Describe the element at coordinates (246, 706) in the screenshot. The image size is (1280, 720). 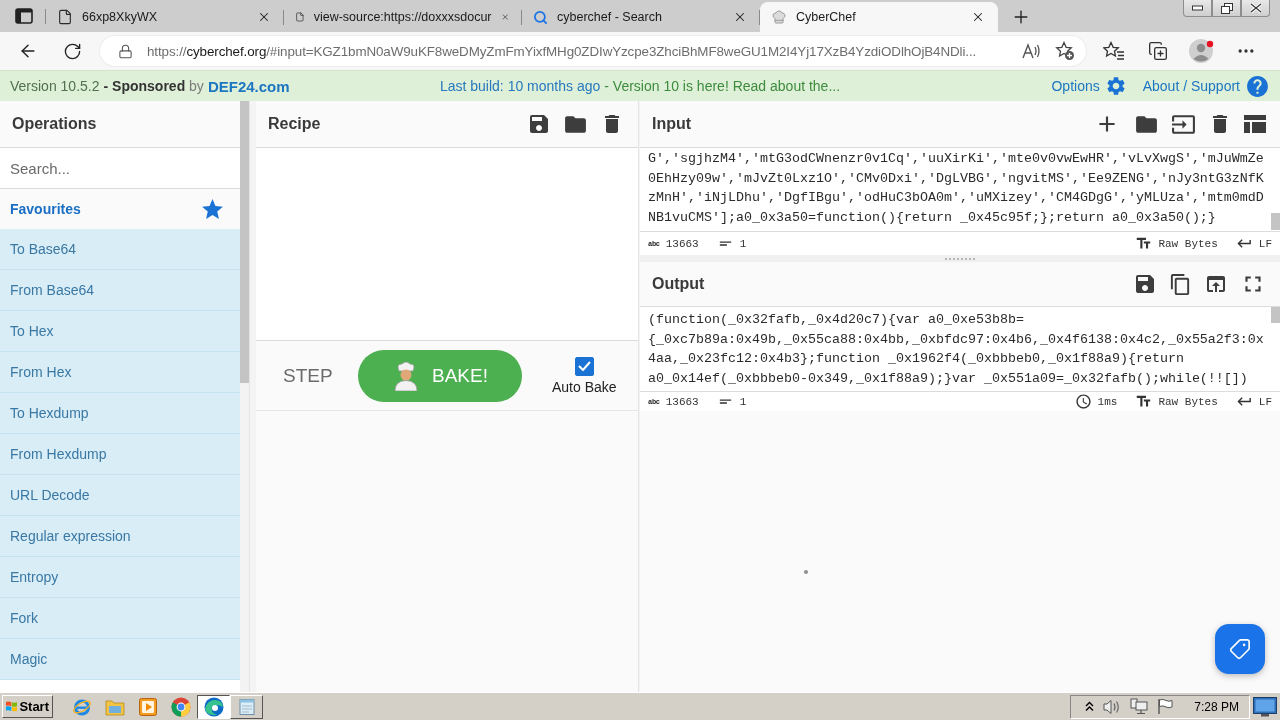
I see `notepad-icon` at that location.